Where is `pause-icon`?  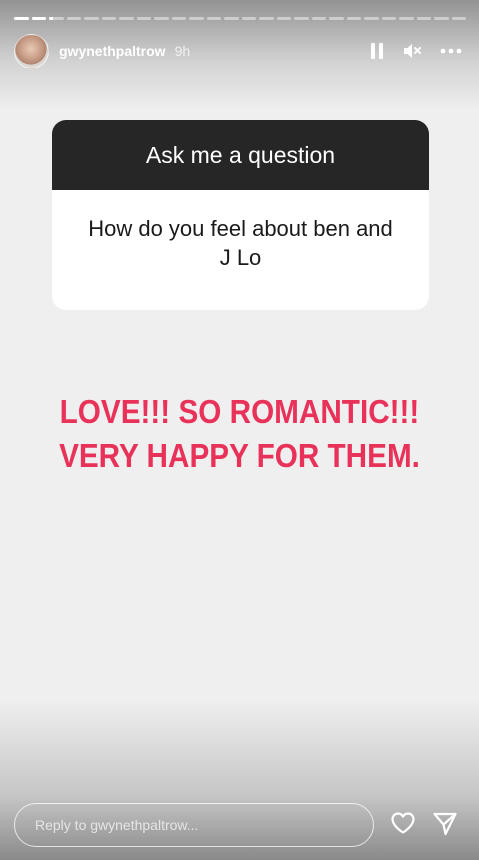
pause-icon is located at coordinates (377, 51).